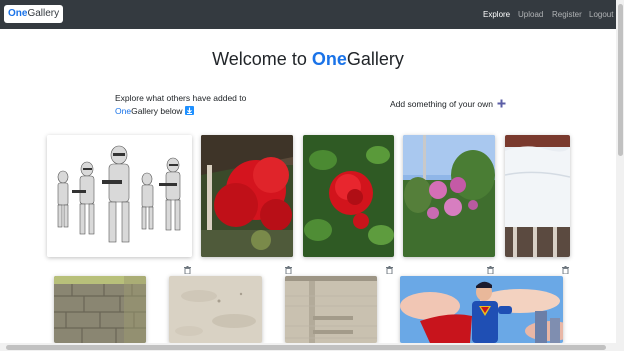 The width and height of the screenshot is (624, 351). I want to click on title-prefix: Welcome to, so click(262, 59).